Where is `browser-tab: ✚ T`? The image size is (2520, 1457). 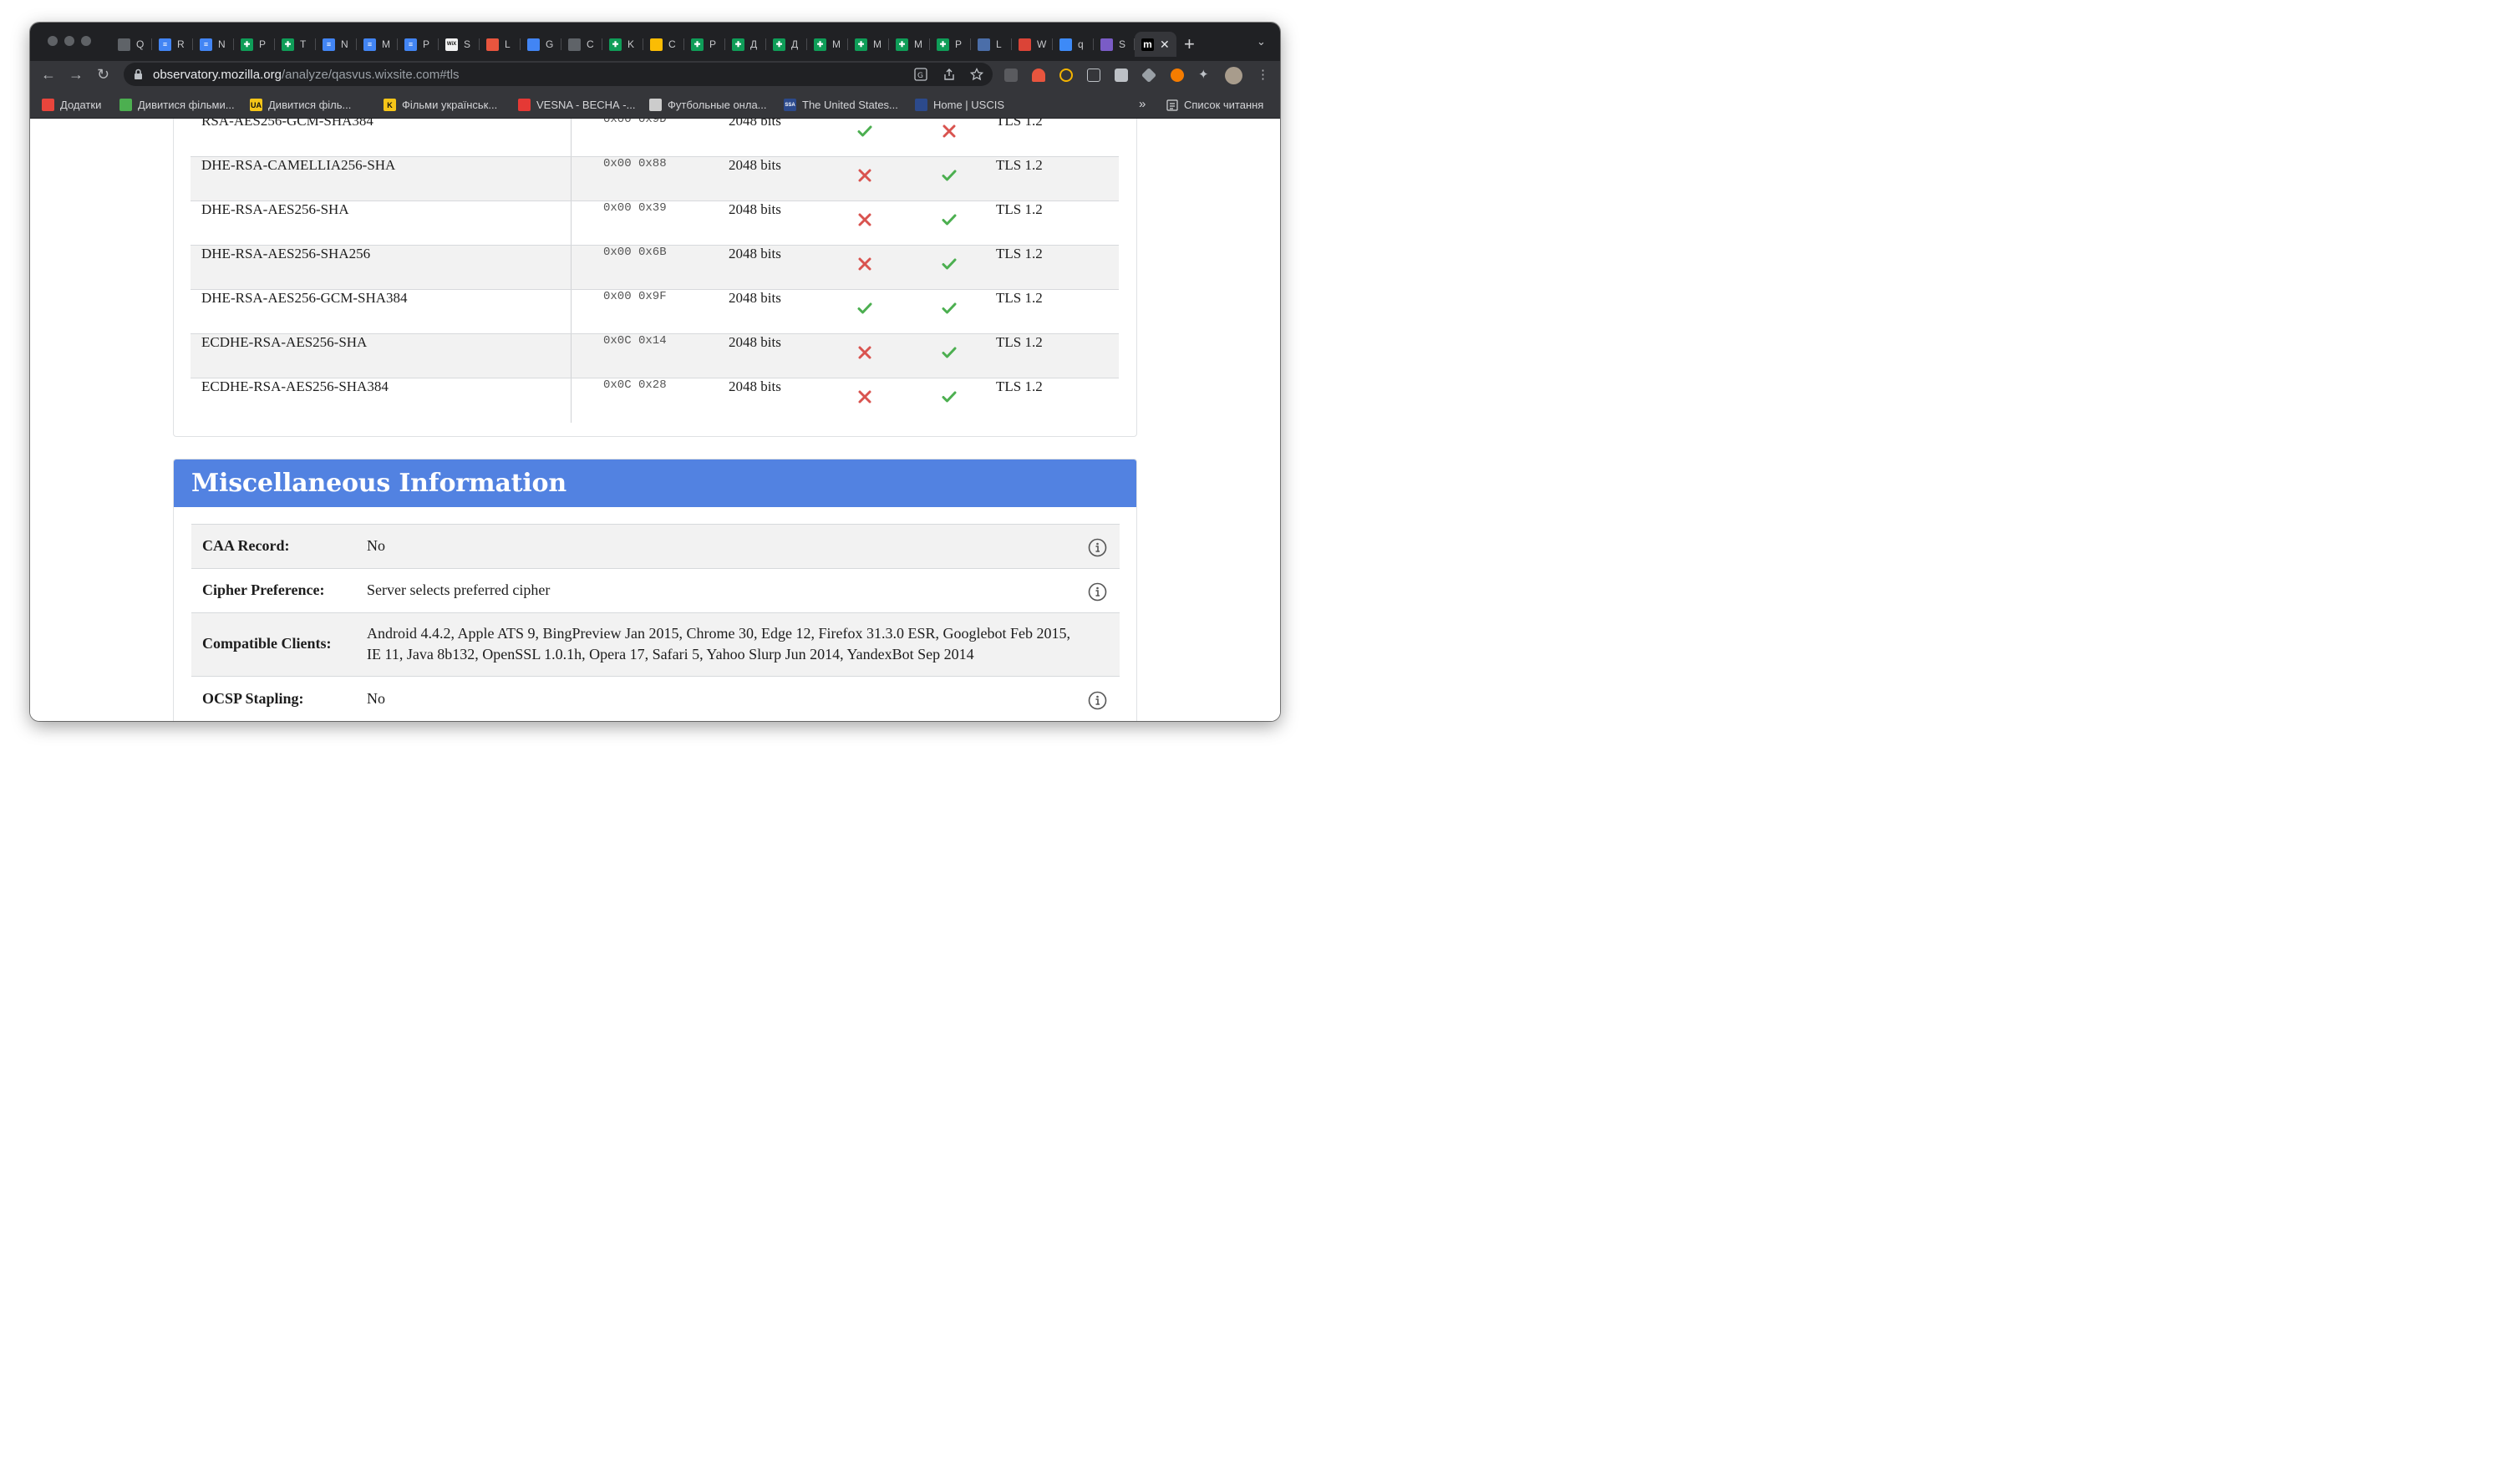 browser-tab: ✚ T is located at coordinates (295, 44).